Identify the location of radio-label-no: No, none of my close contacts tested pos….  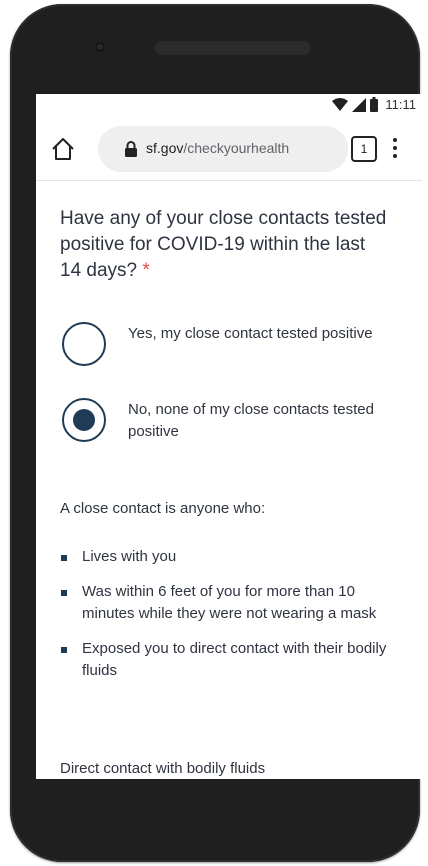
(251, 420).